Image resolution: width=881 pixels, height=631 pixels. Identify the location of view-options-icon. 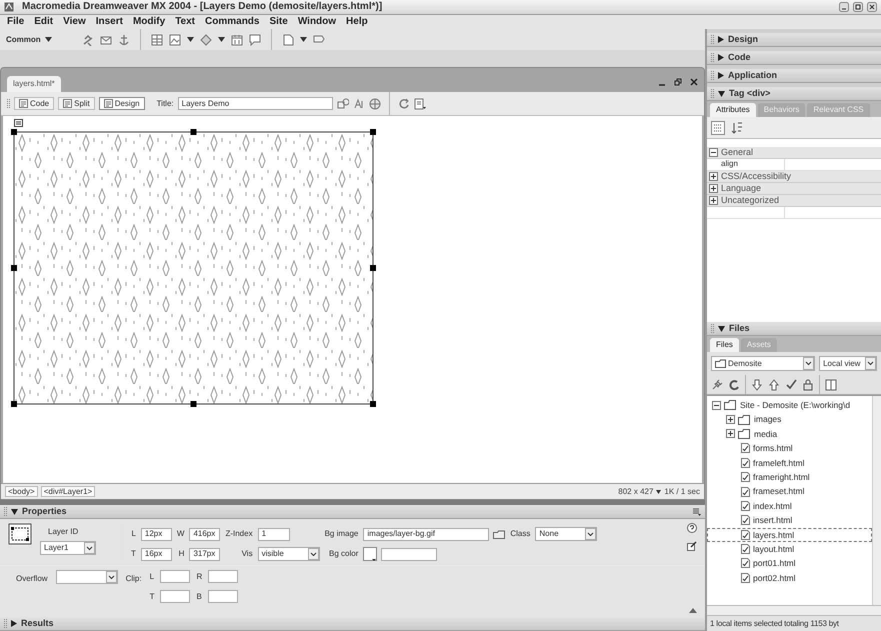
(420, 104).